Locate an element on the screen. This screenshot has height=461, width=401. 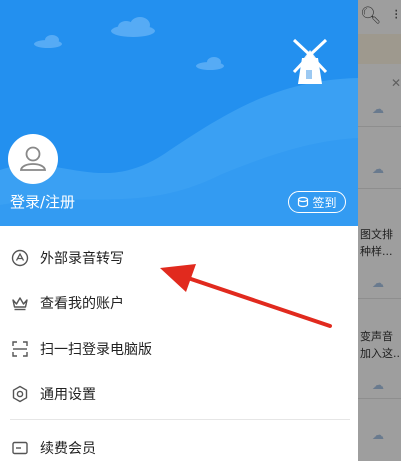
scan-icon is located at coordinates (20, 349).